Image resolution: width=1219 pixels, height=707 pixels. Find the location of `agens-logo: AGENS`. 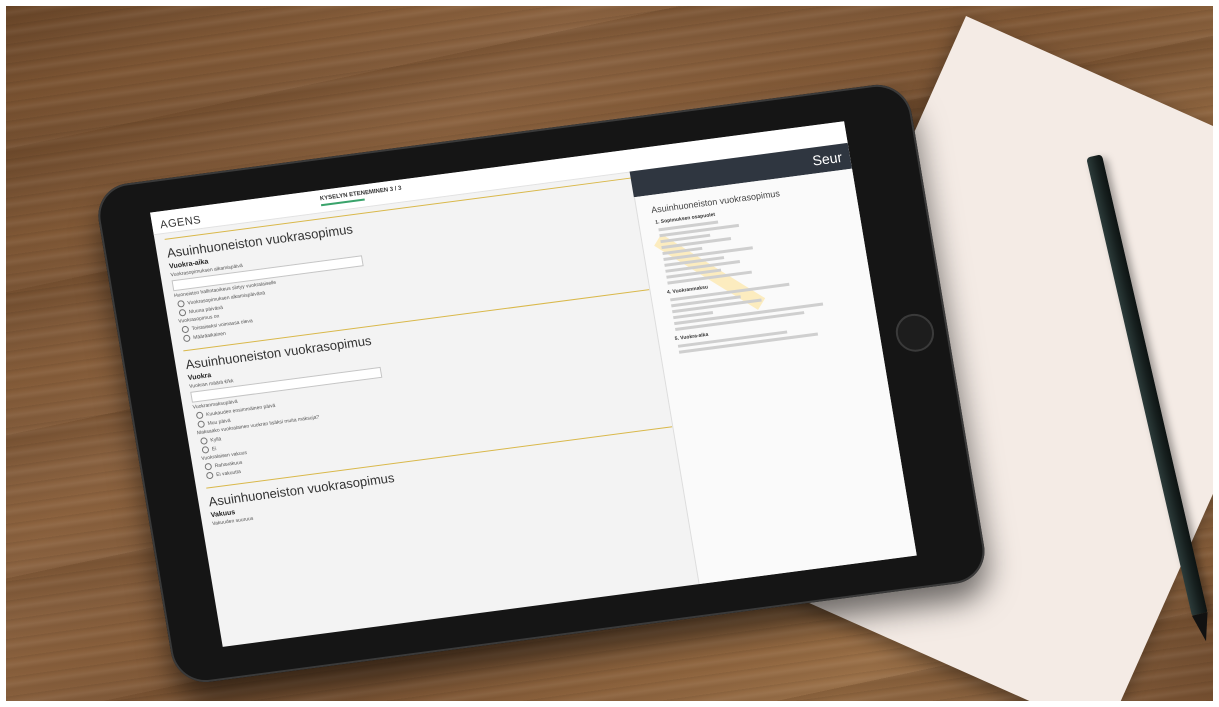

agens-logo: AGENS is located at coordinates (180, 223).